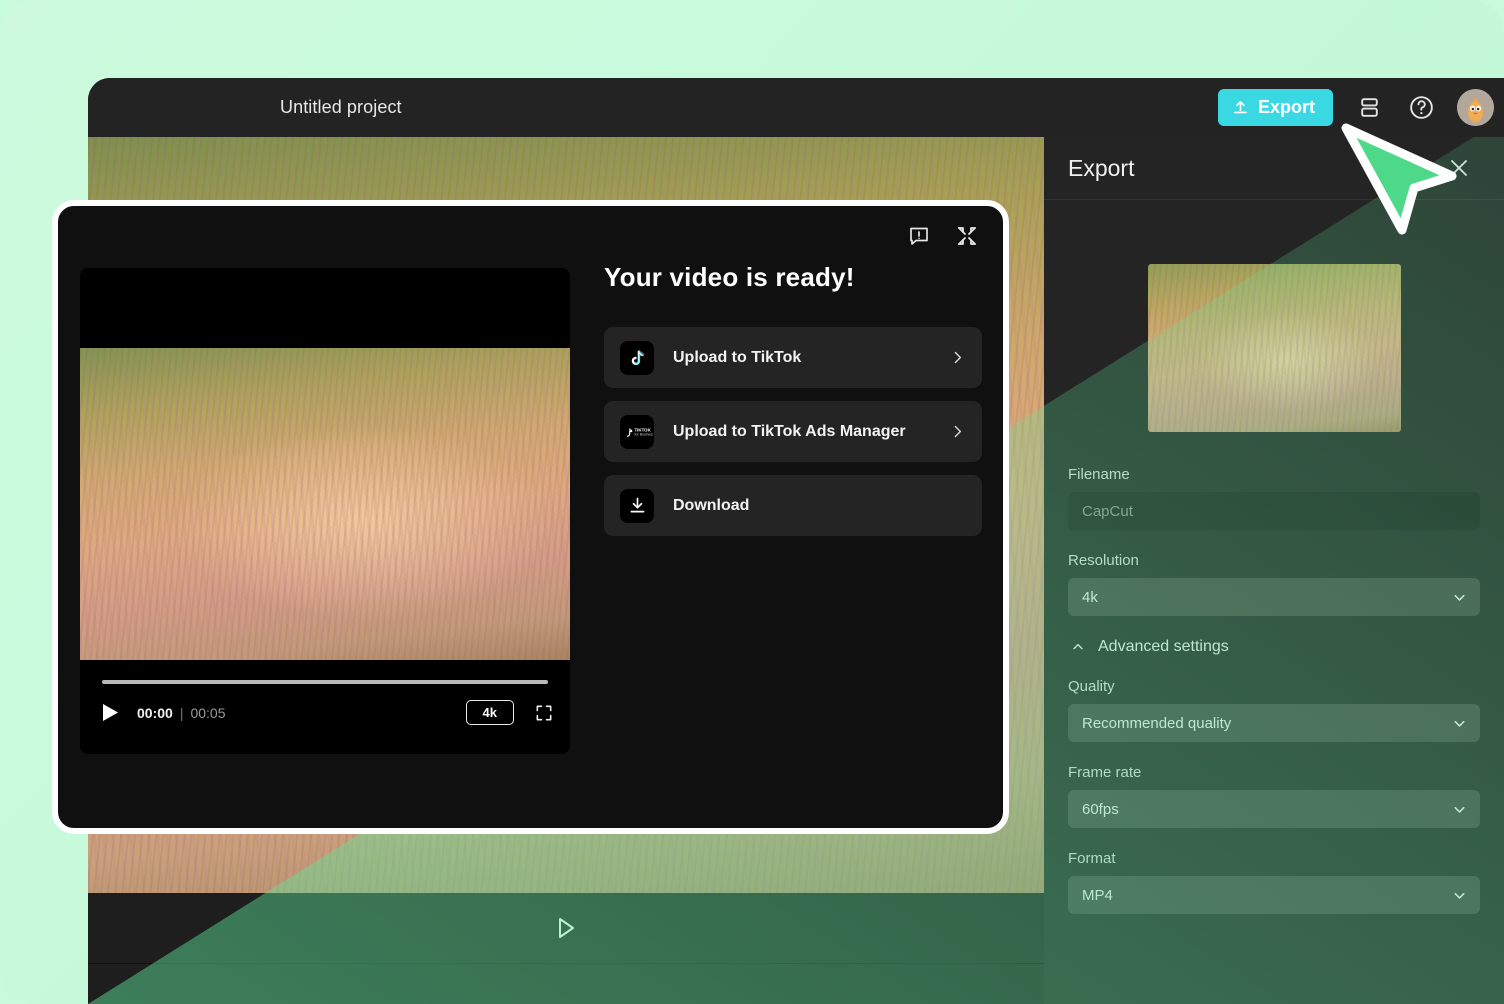  I want to click on filename-input: CapCut, so click(1274, 511).